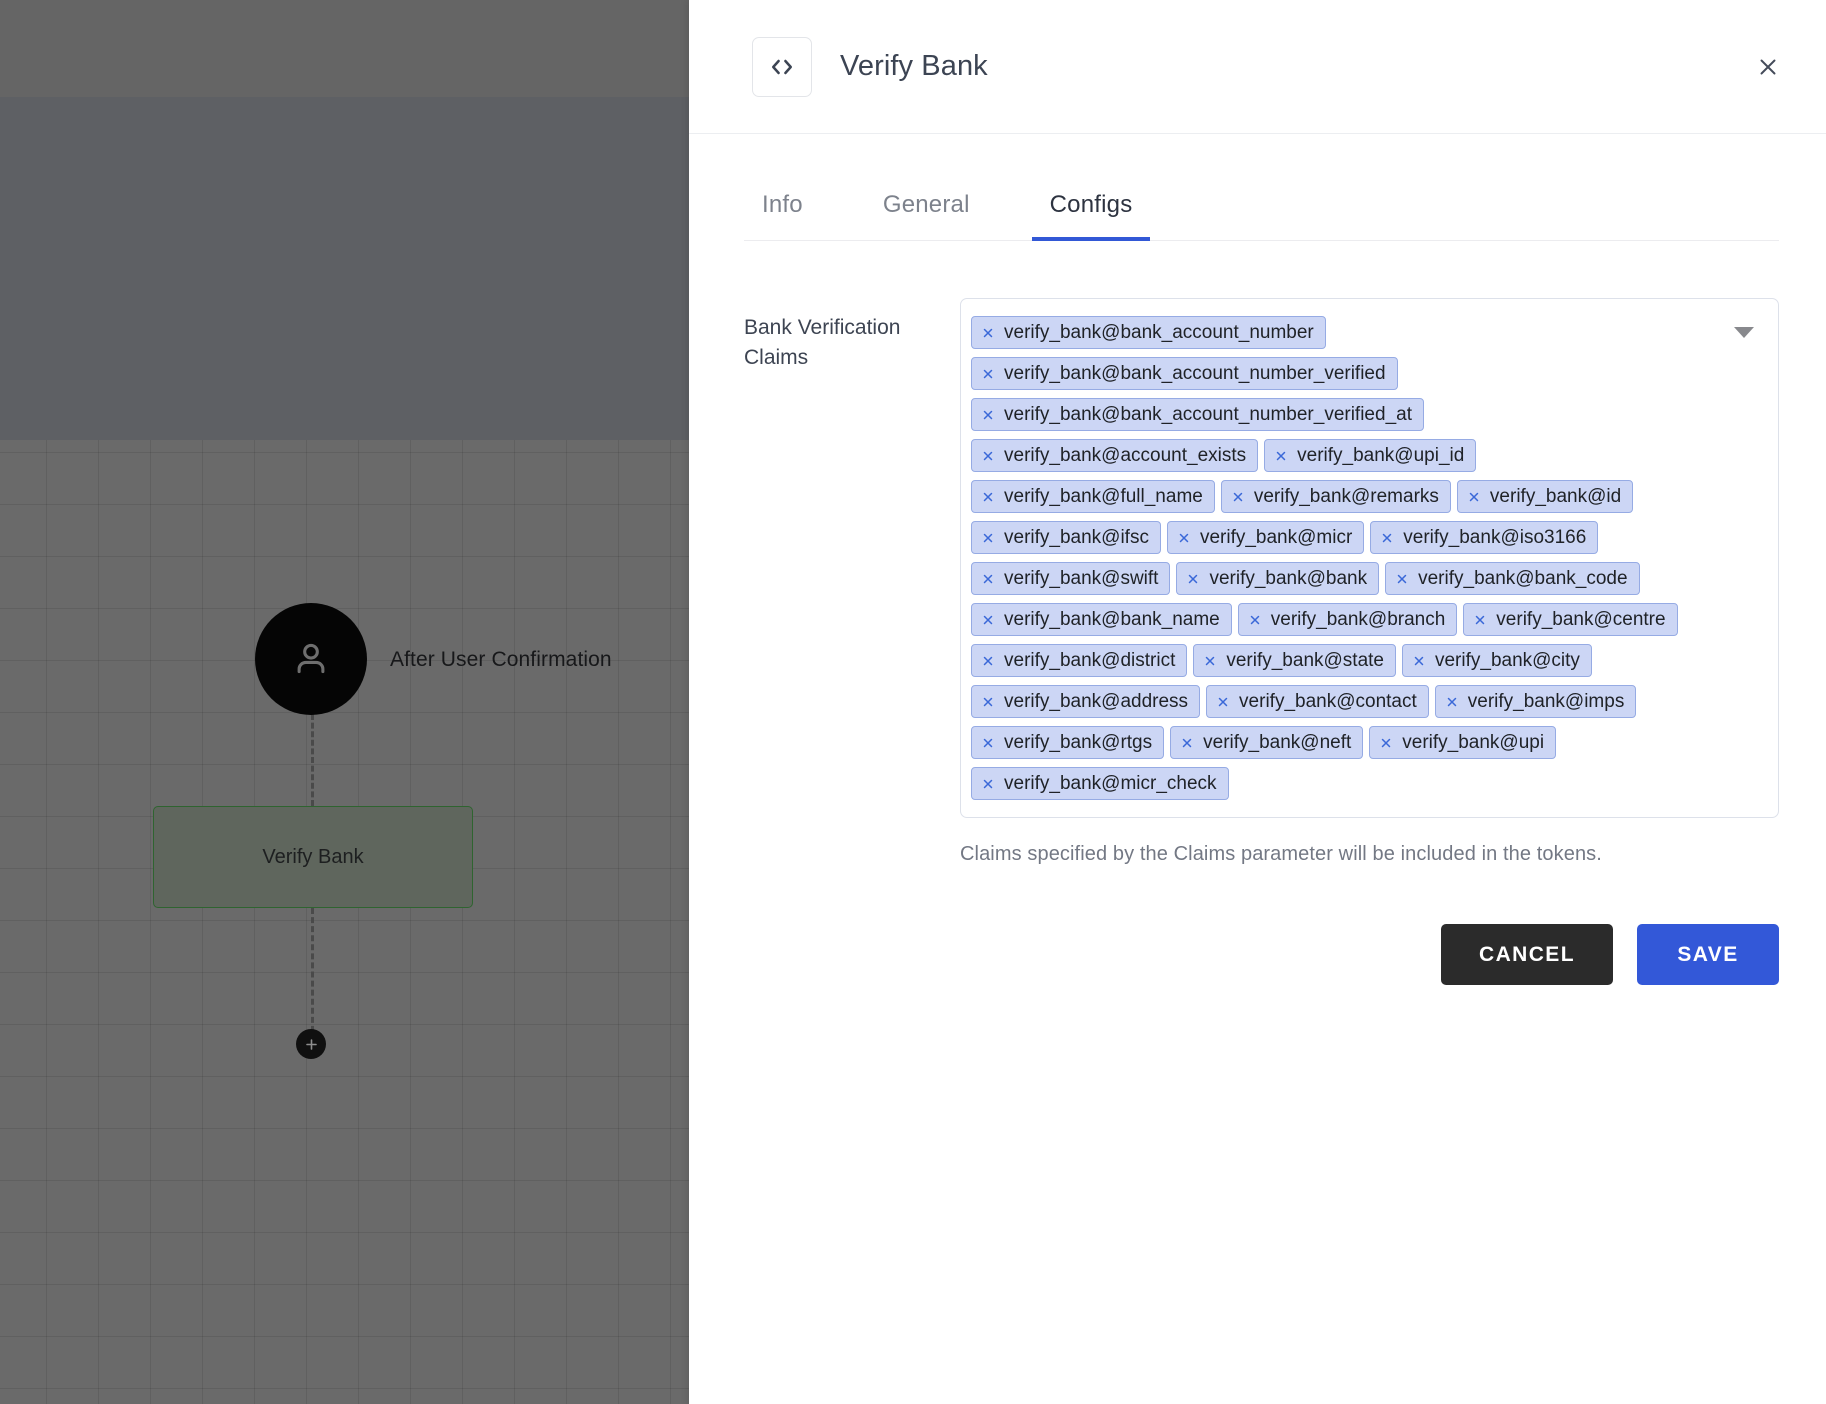 This screenshot has height=1404, width=1826. Describe the element at coordinates (1110, 783) in the screenshot. I see `claim-chip-label: verify_bank@micr_check` at that location.